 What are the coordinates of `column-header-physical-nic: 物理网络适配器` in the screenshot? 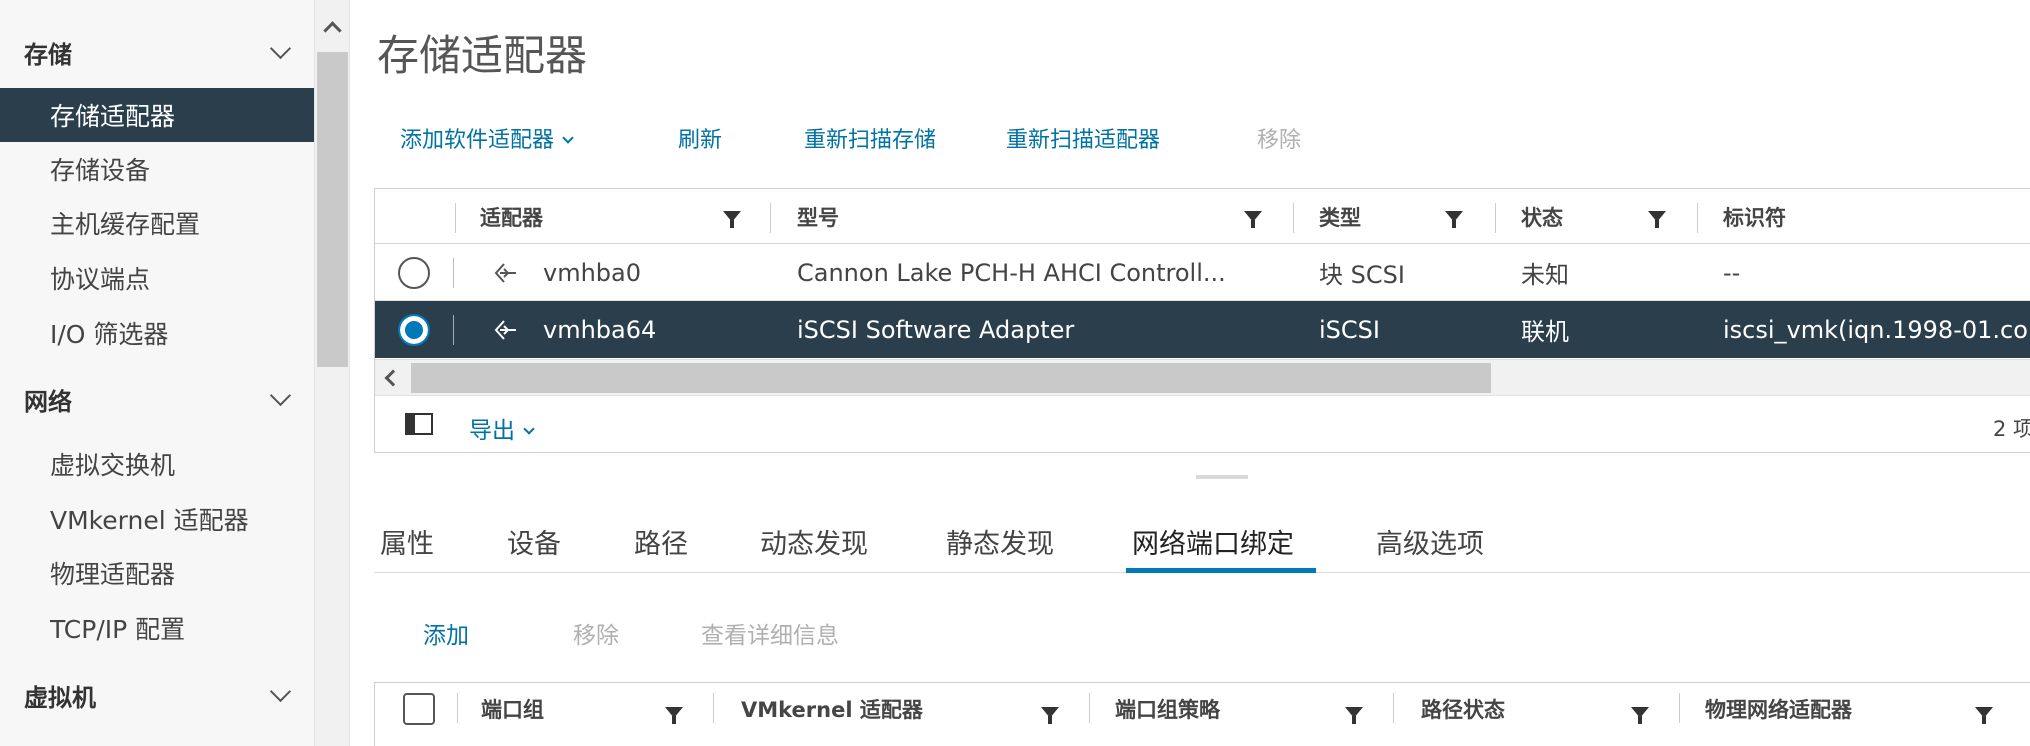 It's located at (1778, 709).